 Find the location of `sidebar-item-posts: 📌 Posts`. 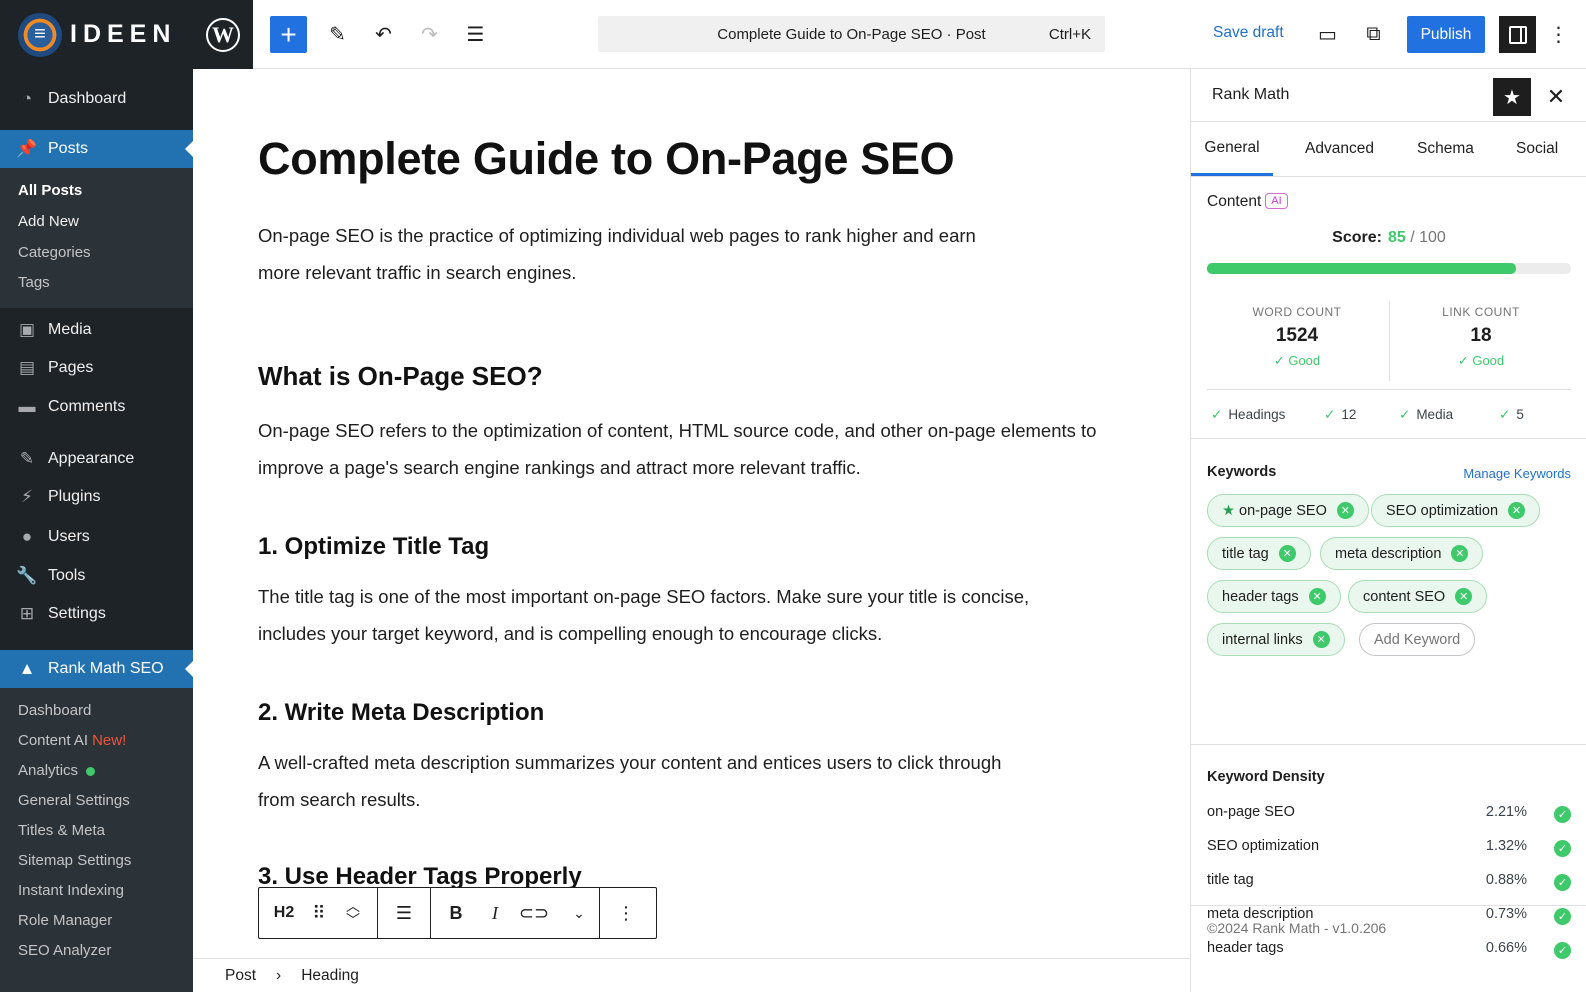

sidebar-item-posts: 📌 Posts is located at coordinates (96, 149).